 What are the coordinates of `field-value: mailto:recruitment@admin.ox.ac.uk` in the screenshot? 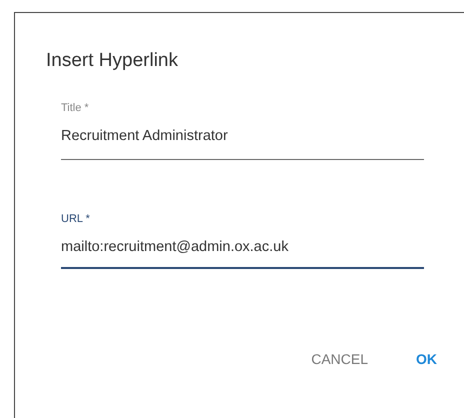 It's located at (175, 247).